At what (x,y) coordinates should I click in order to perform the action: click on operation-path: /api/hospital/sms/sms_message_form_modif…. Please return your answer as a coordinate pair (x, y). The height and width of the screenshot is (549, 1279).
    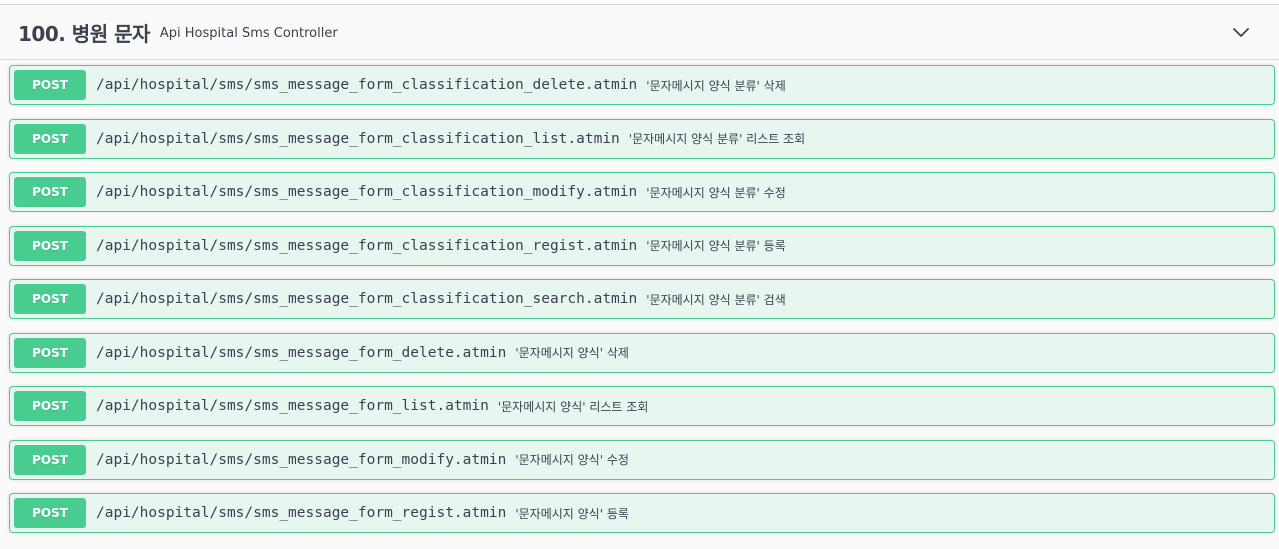
    Looking at the image, I should click on (301, 459).